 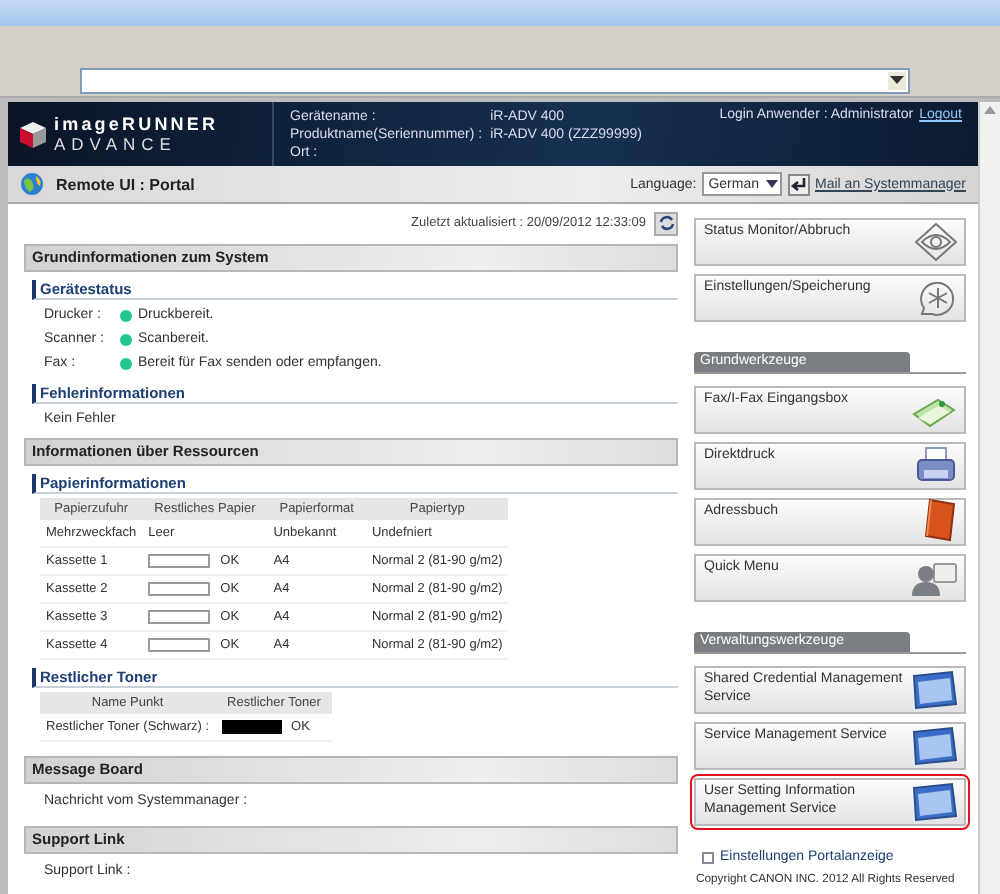 What do you see at coordinates (934, 412) in the screenshot?
I see `paper-stack-icon` at bounding box center [934, 412].